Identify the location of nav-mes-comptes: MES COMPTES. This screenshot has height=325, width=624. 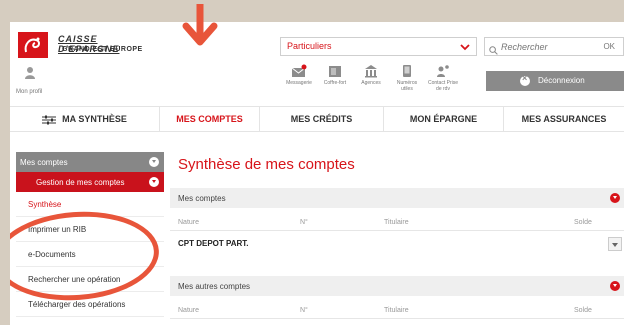
(210, 119).